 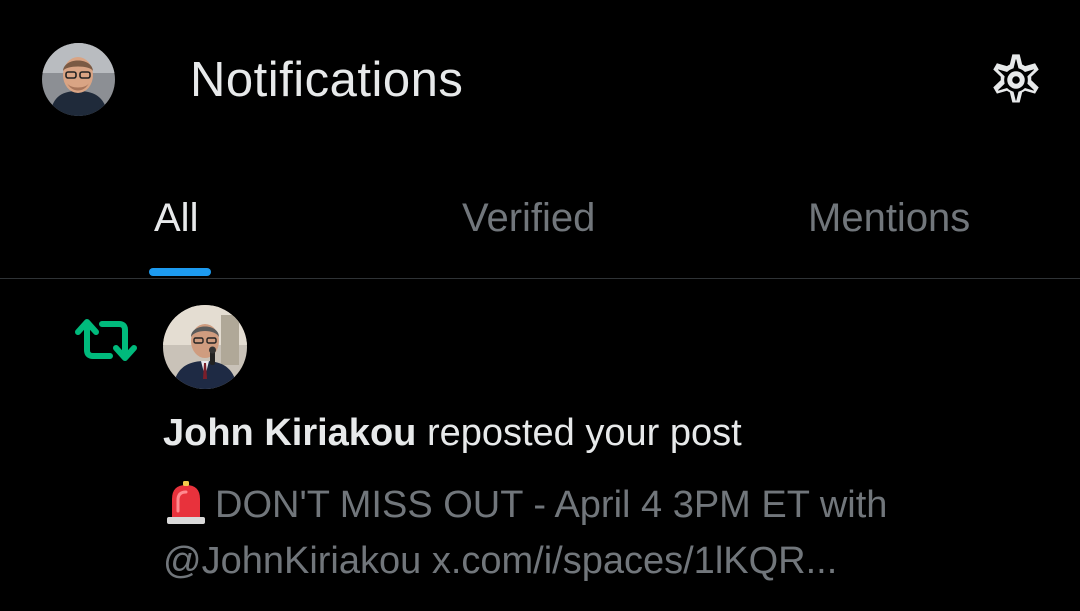 I want to click on active-tab-indicator, so click(x=180, y=272).